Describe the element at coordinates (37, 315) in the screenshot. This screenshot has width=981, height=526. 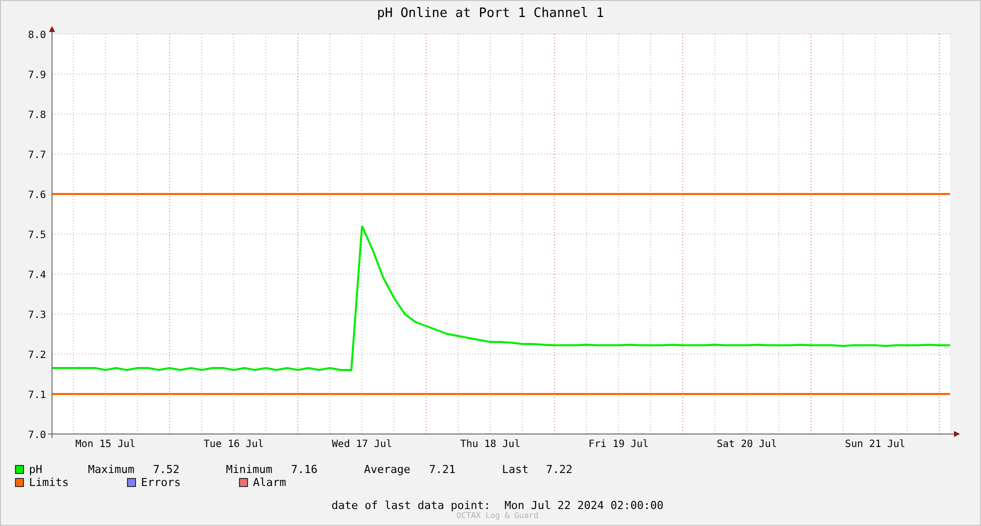
I see `axis-label: 7.3` at that location.